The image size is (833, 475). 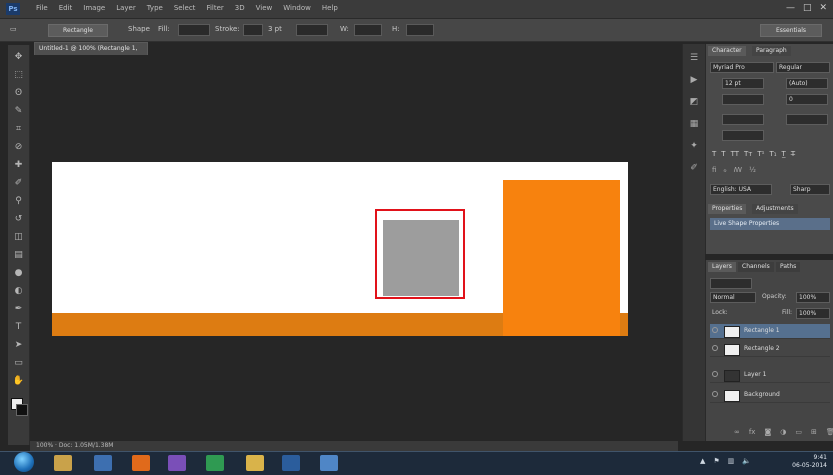 I want to click on height-field, so click(x=420, y=30).